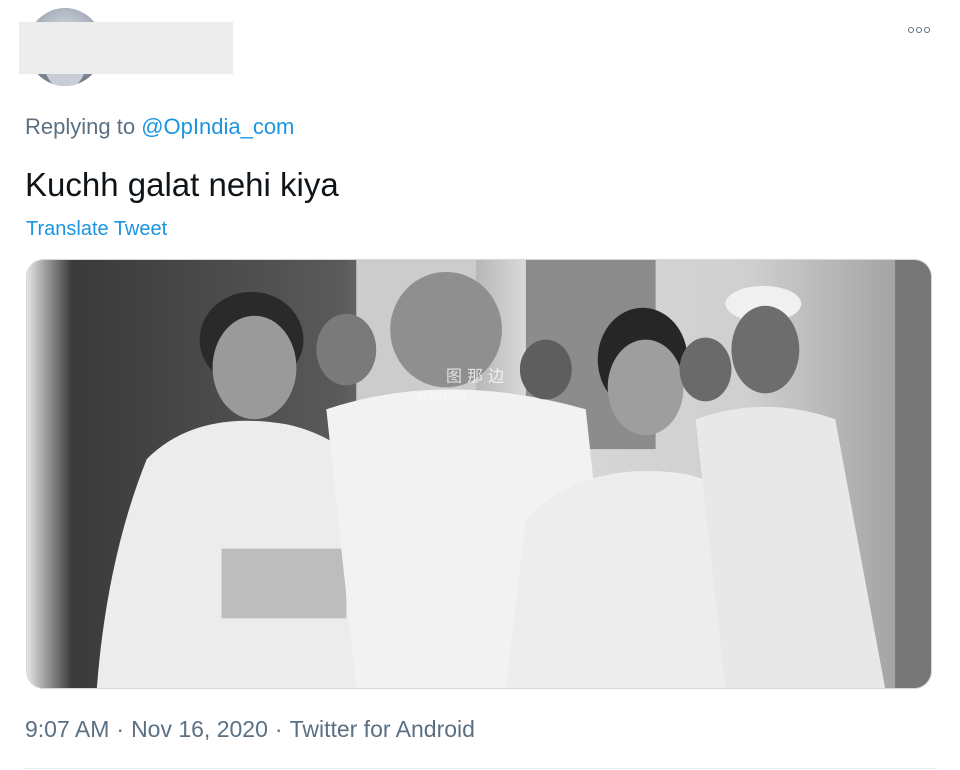 This screenshot has width=960, height=770. I want to click on replying-prefix: Replying to, so click(80, 126).